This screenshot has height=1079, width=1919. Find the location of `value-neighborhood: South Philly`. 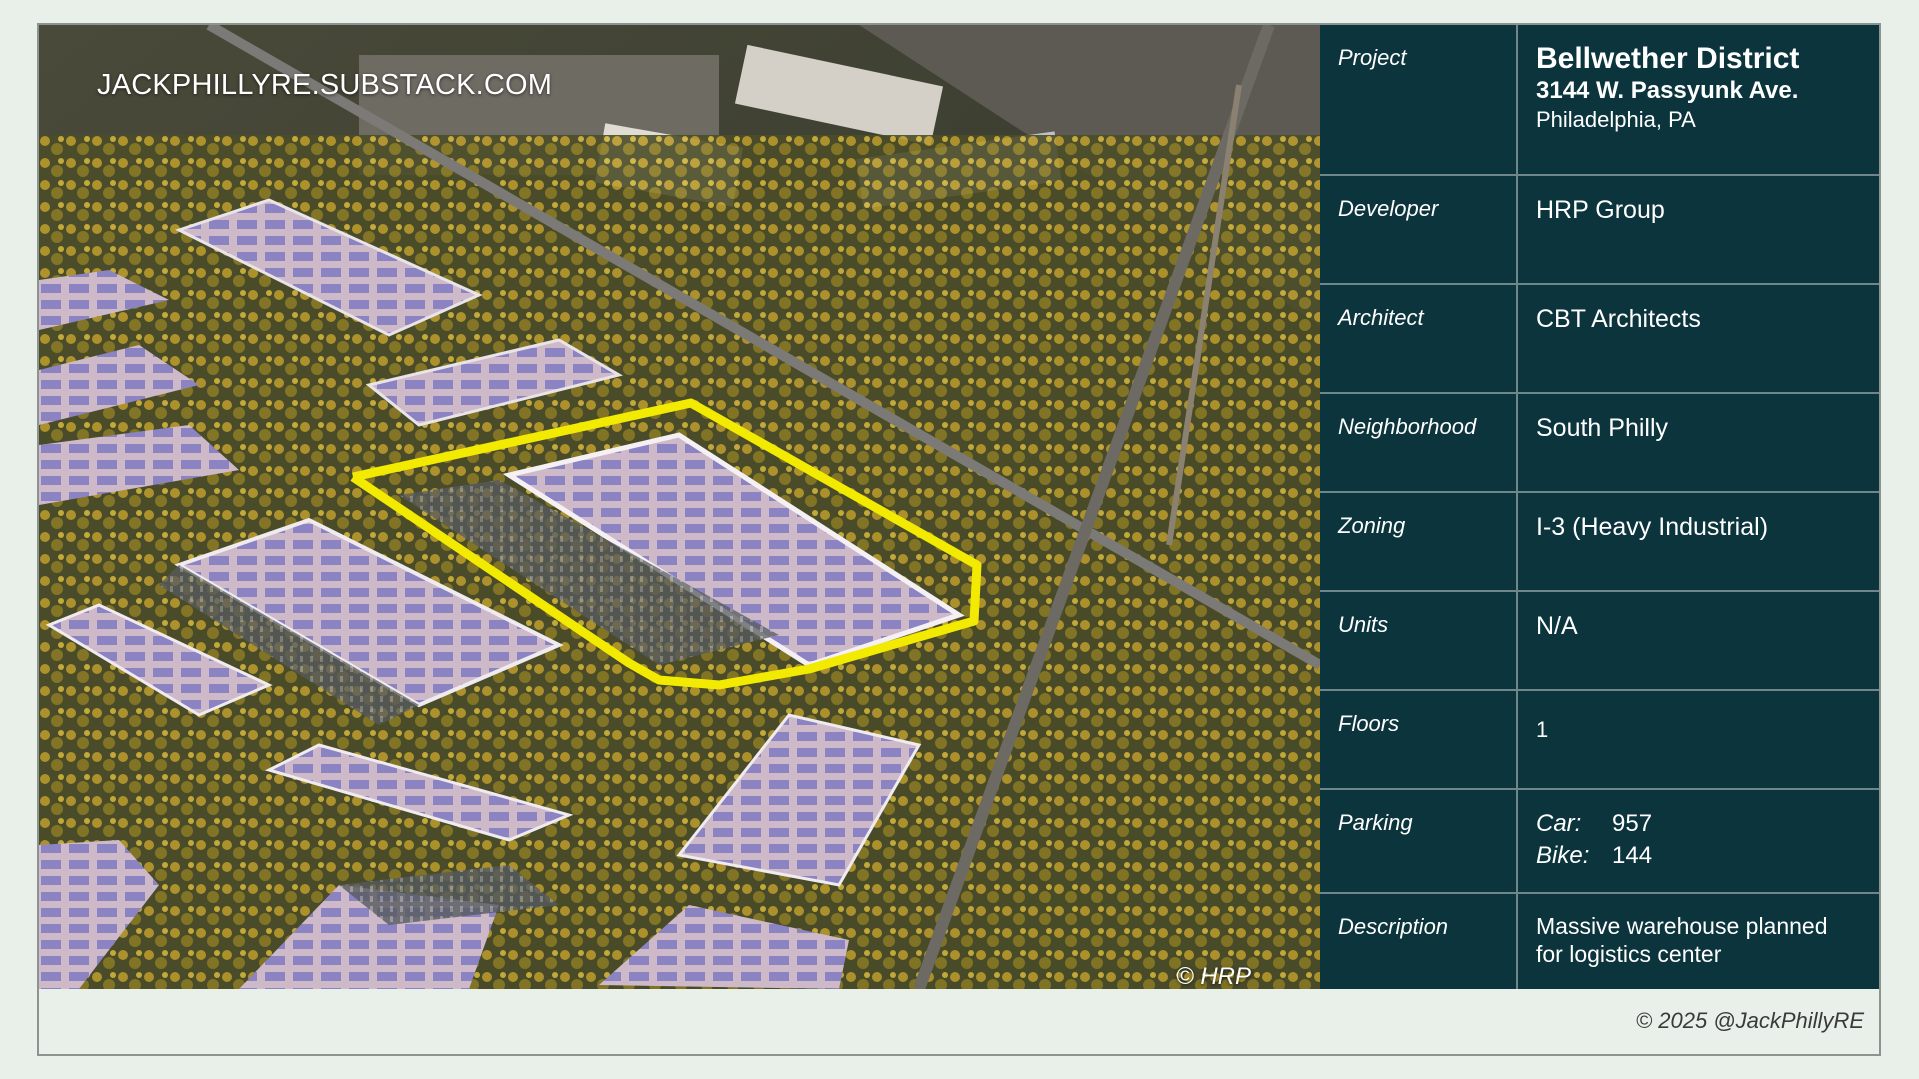

value-neighborhood: South Philly is located at coordinates (1602, 428).